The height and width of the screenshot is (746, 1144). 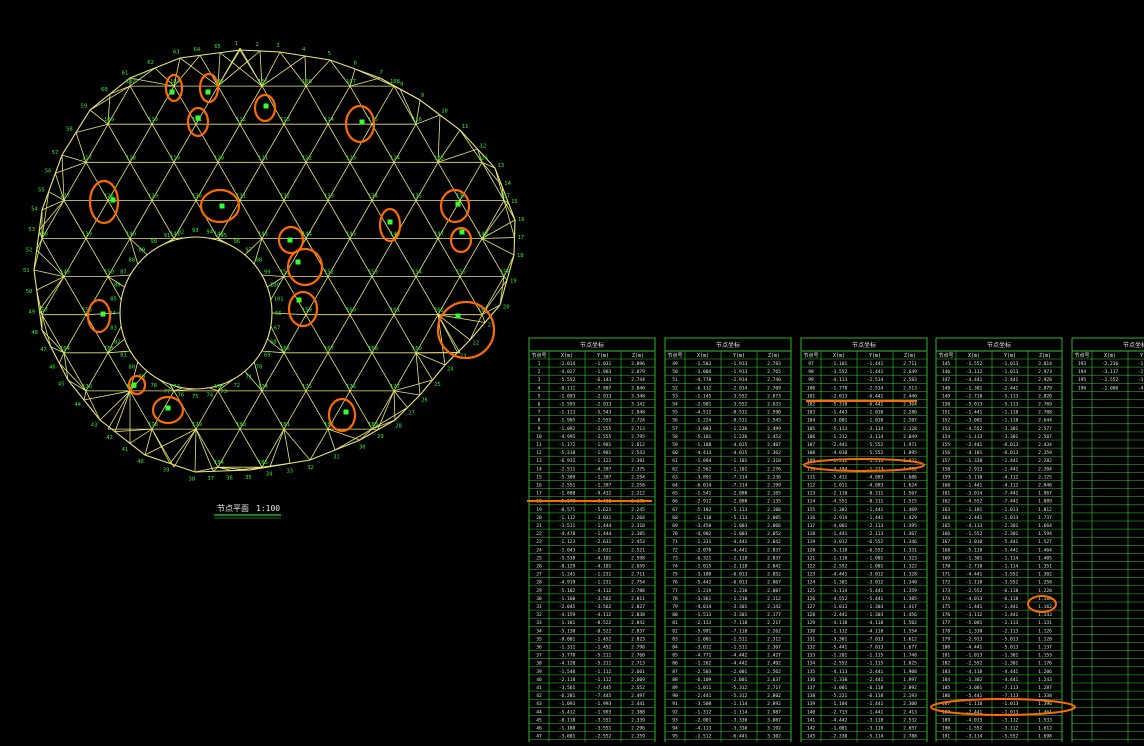 I want to click on node-label: 46, so click(x=52, y=367).